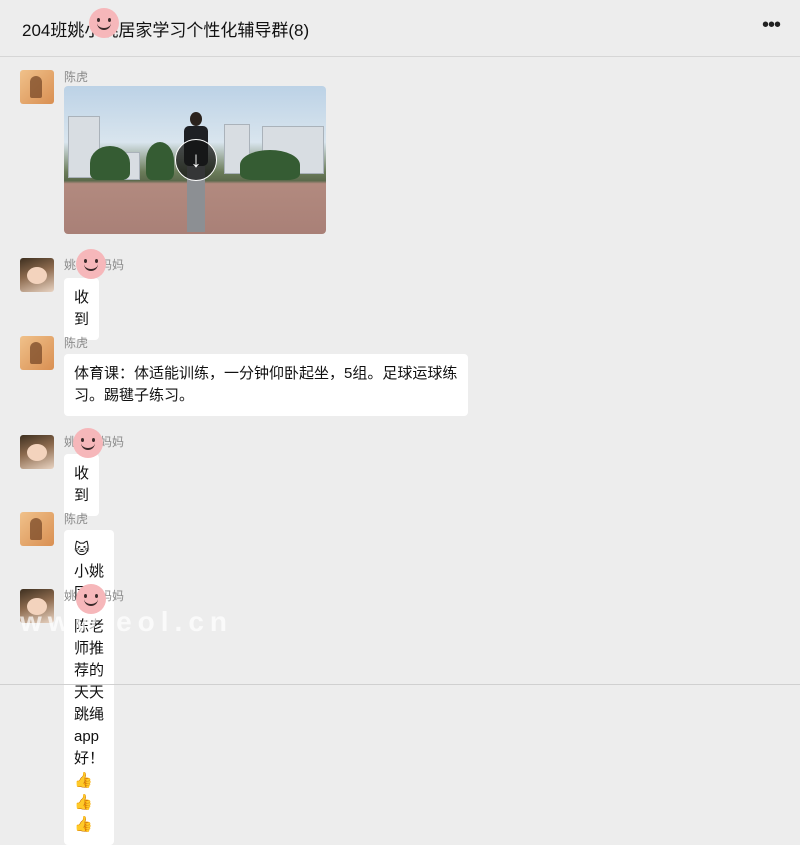 The height and width of the screenshot is (845, 800). Describe the element at coordinates (400, 28) in the screenshot. I see `chat-header: 204班姚小姚居家学习个性化辅导群(8) •••` at that location.